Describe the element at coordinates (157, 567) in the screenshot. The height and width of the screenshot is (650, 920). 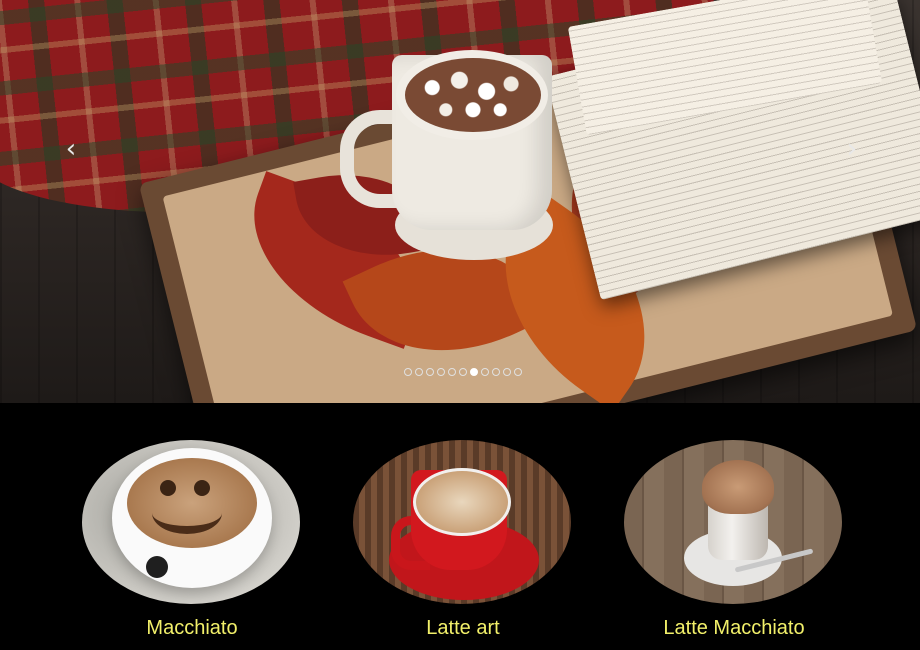
I see `cup-logo-icon` at that location.